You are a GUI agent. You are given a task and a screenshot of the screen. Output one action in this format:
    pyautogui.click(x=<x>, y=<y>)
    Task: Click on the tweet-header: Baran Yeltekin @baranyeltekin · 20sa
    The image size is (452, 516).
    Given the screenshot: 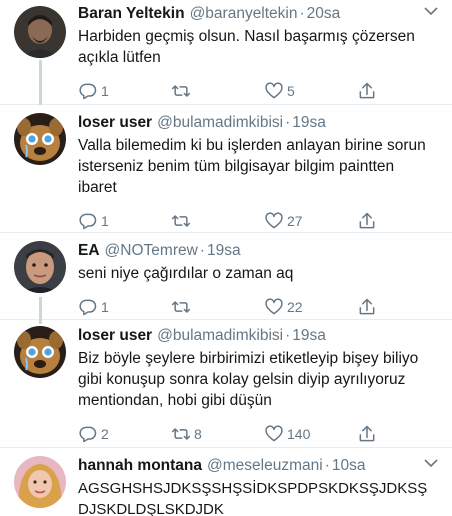 What is the action you would take?
    pyautogui.click(x=260, y=15)
    